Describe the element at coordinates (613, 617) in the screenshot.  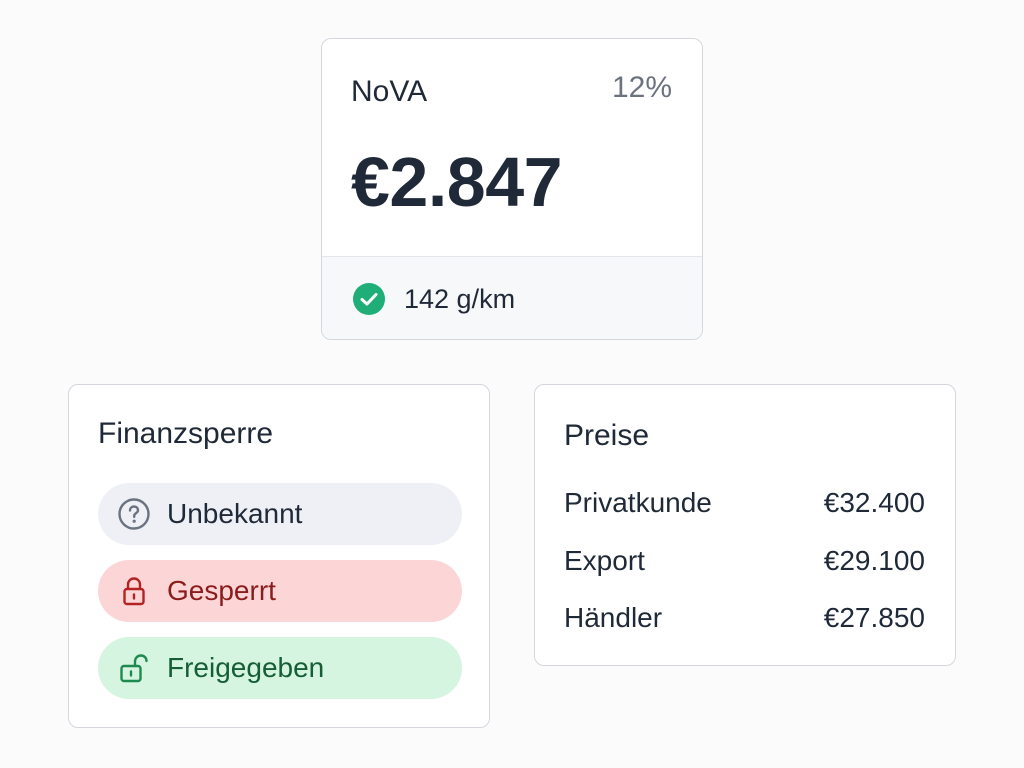
I see `price-label: Händler` at that location.